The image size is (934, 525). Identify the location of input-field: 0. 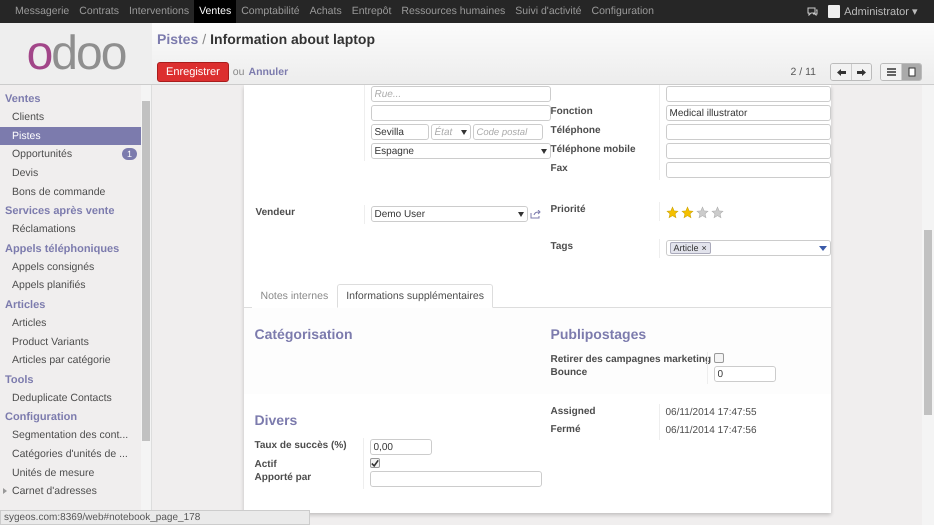
(745, 374).